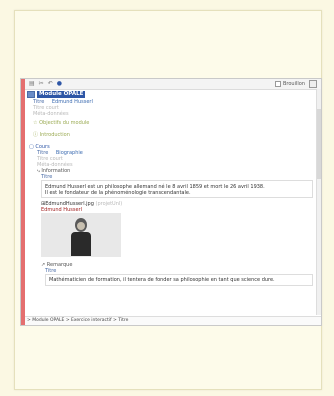 Image resolution: width=334 pixels, height=396 pixels. Describe the element at coordinates (51, 114) in the screenshot. I see `module-metadata: Méta-données` at that location.